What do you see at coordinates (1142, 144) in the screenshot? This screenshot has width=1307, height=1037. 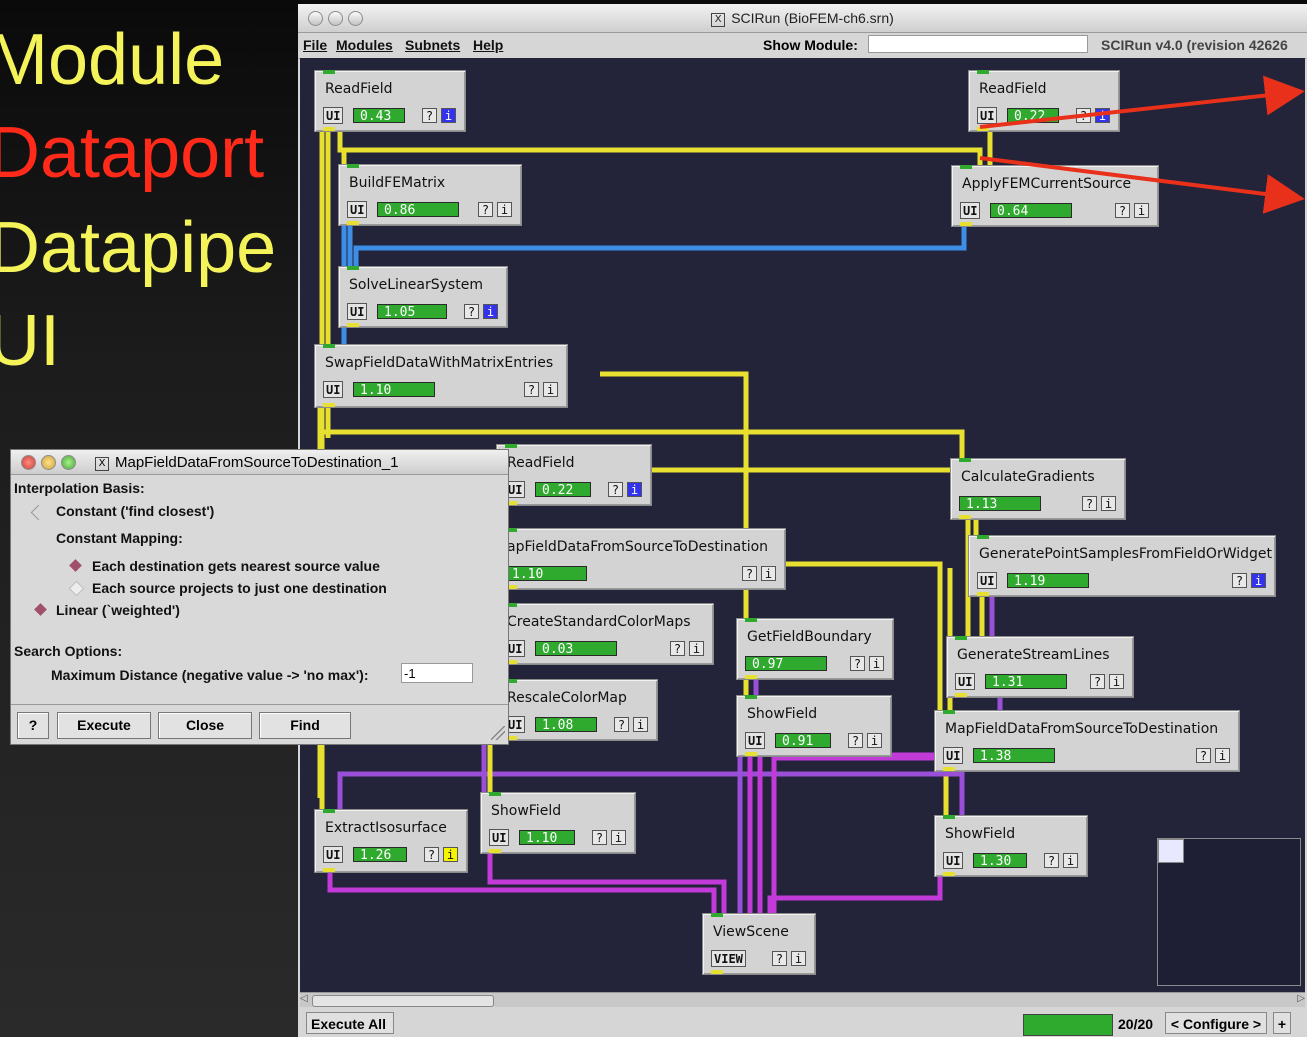 I see `annotation-arrows` at bounding box center [1142, 144].